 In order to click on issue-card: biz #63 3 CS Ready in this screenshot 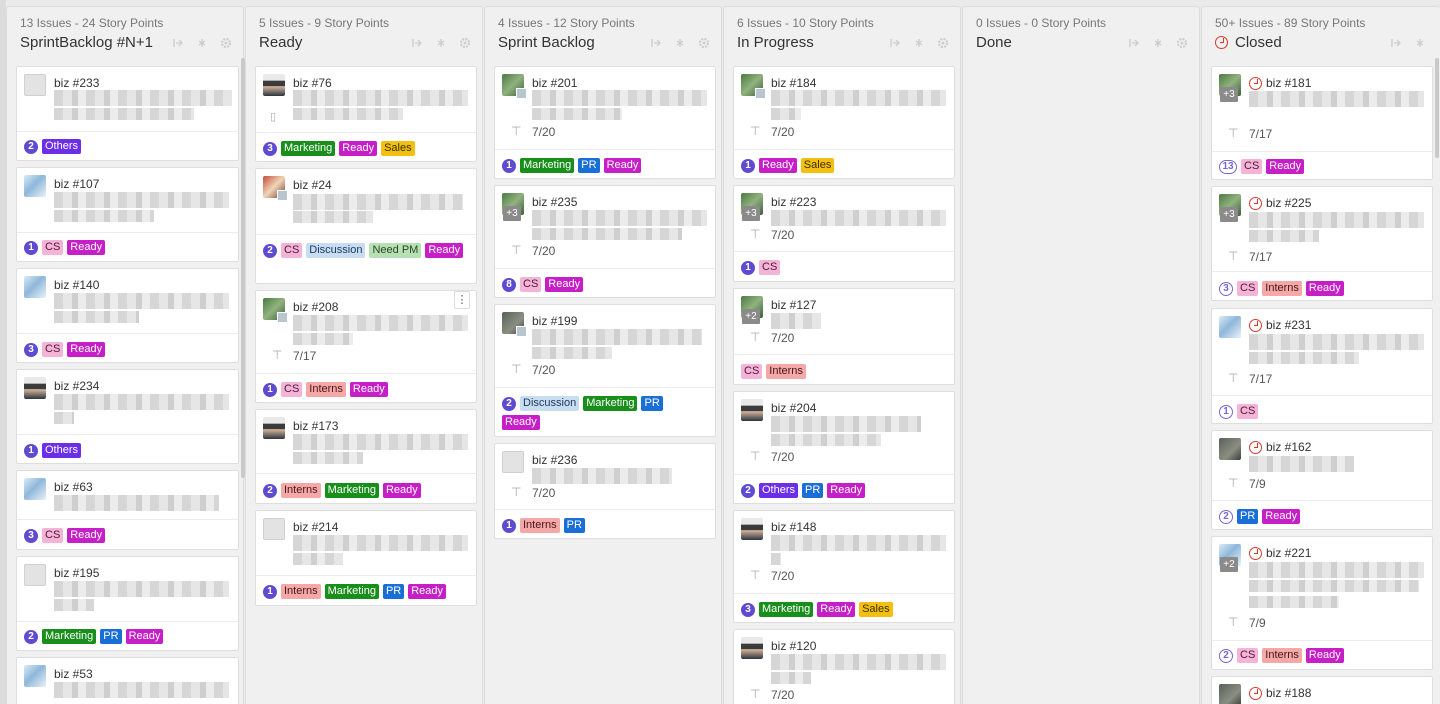, I will do `click(127, 510)`.